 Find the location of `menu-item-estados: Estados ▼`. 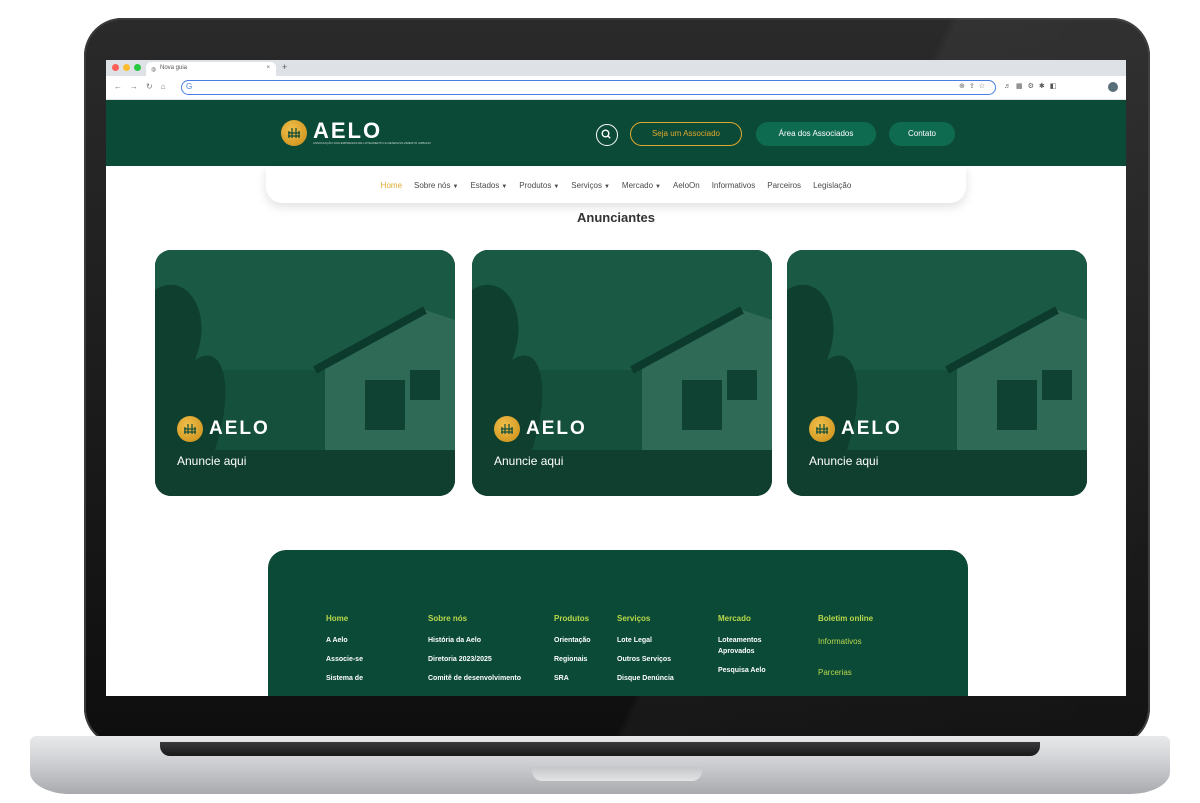

menu-item-estados: Estados ▼ is located at coordinates (488, 185).